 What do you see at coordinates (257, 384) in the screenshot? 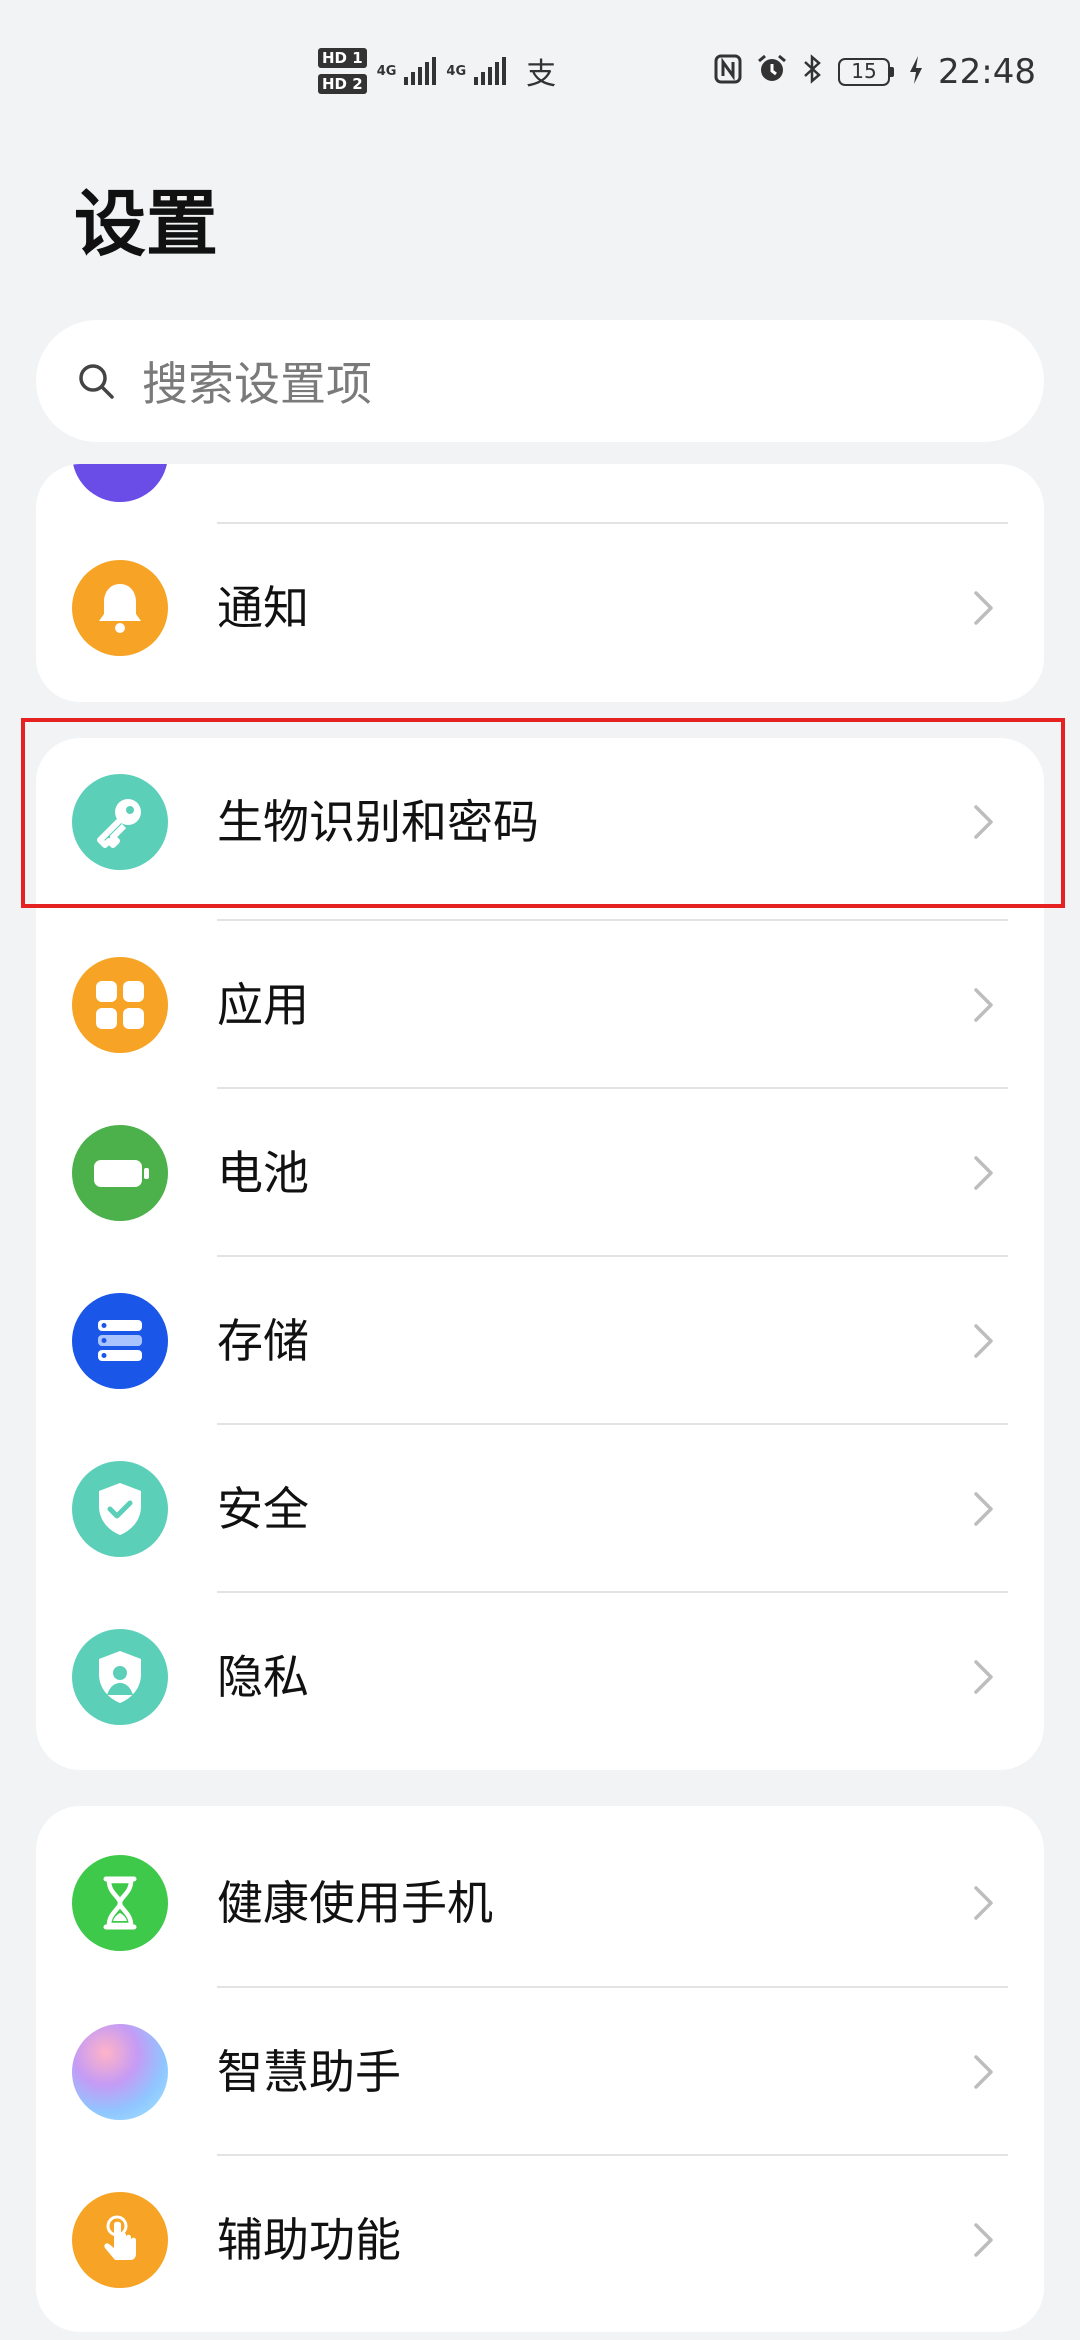
I see `search-placeholder: 搜索设置项` at bounding box center [257, 384].